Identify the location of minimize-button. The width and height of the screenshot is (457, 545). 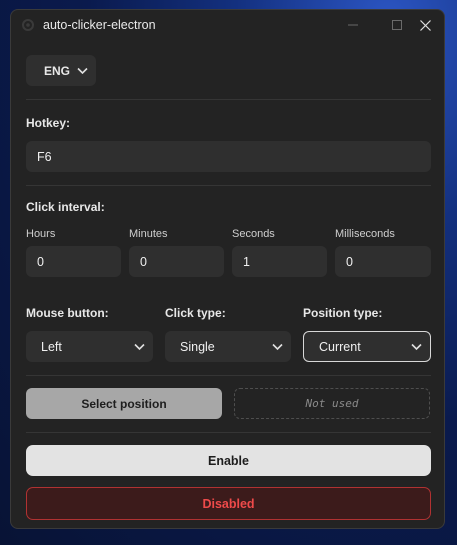
(353, 25).